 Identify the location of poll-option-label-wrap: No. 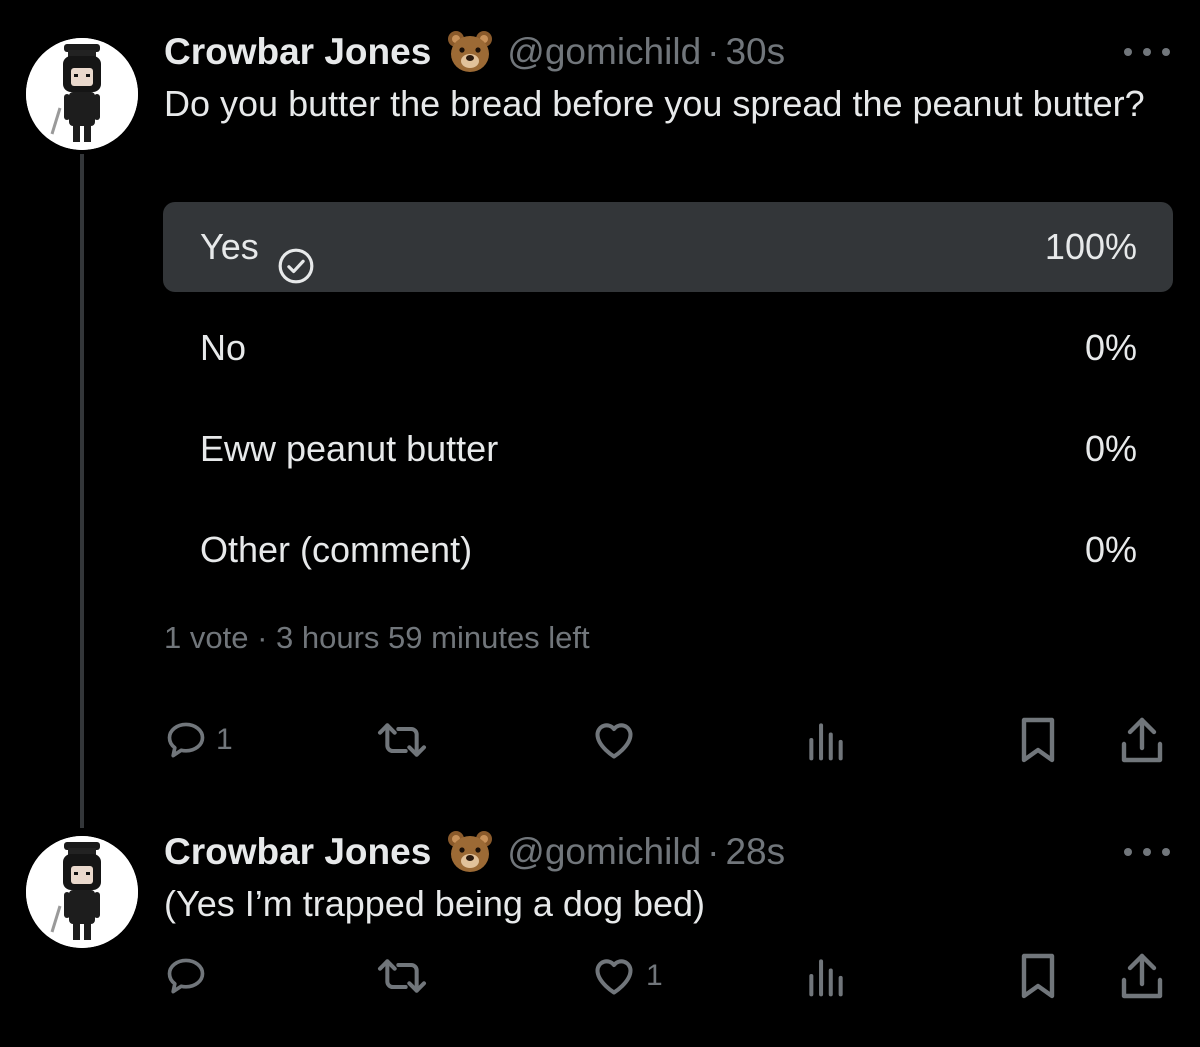
(223, 348).